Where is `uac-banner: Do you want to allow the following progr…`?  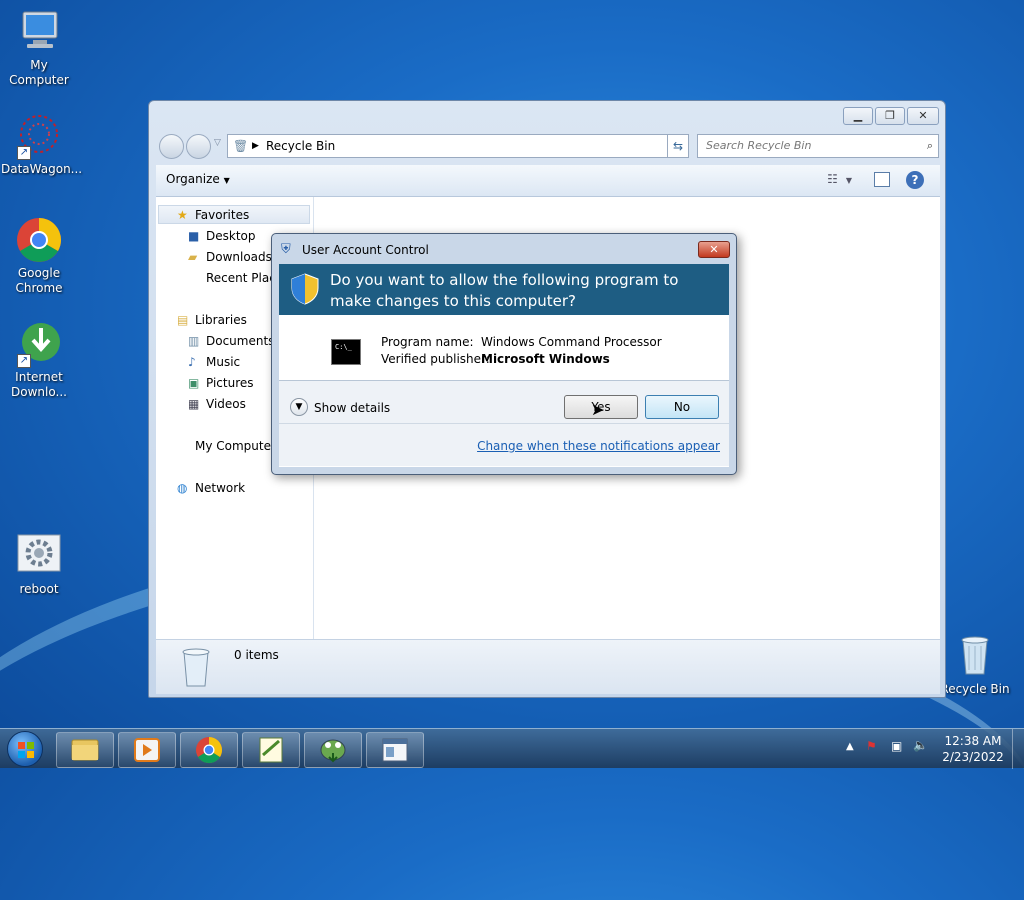 uac-banner: Do you want to allow the following progr… is located at coordinates (504, 289).